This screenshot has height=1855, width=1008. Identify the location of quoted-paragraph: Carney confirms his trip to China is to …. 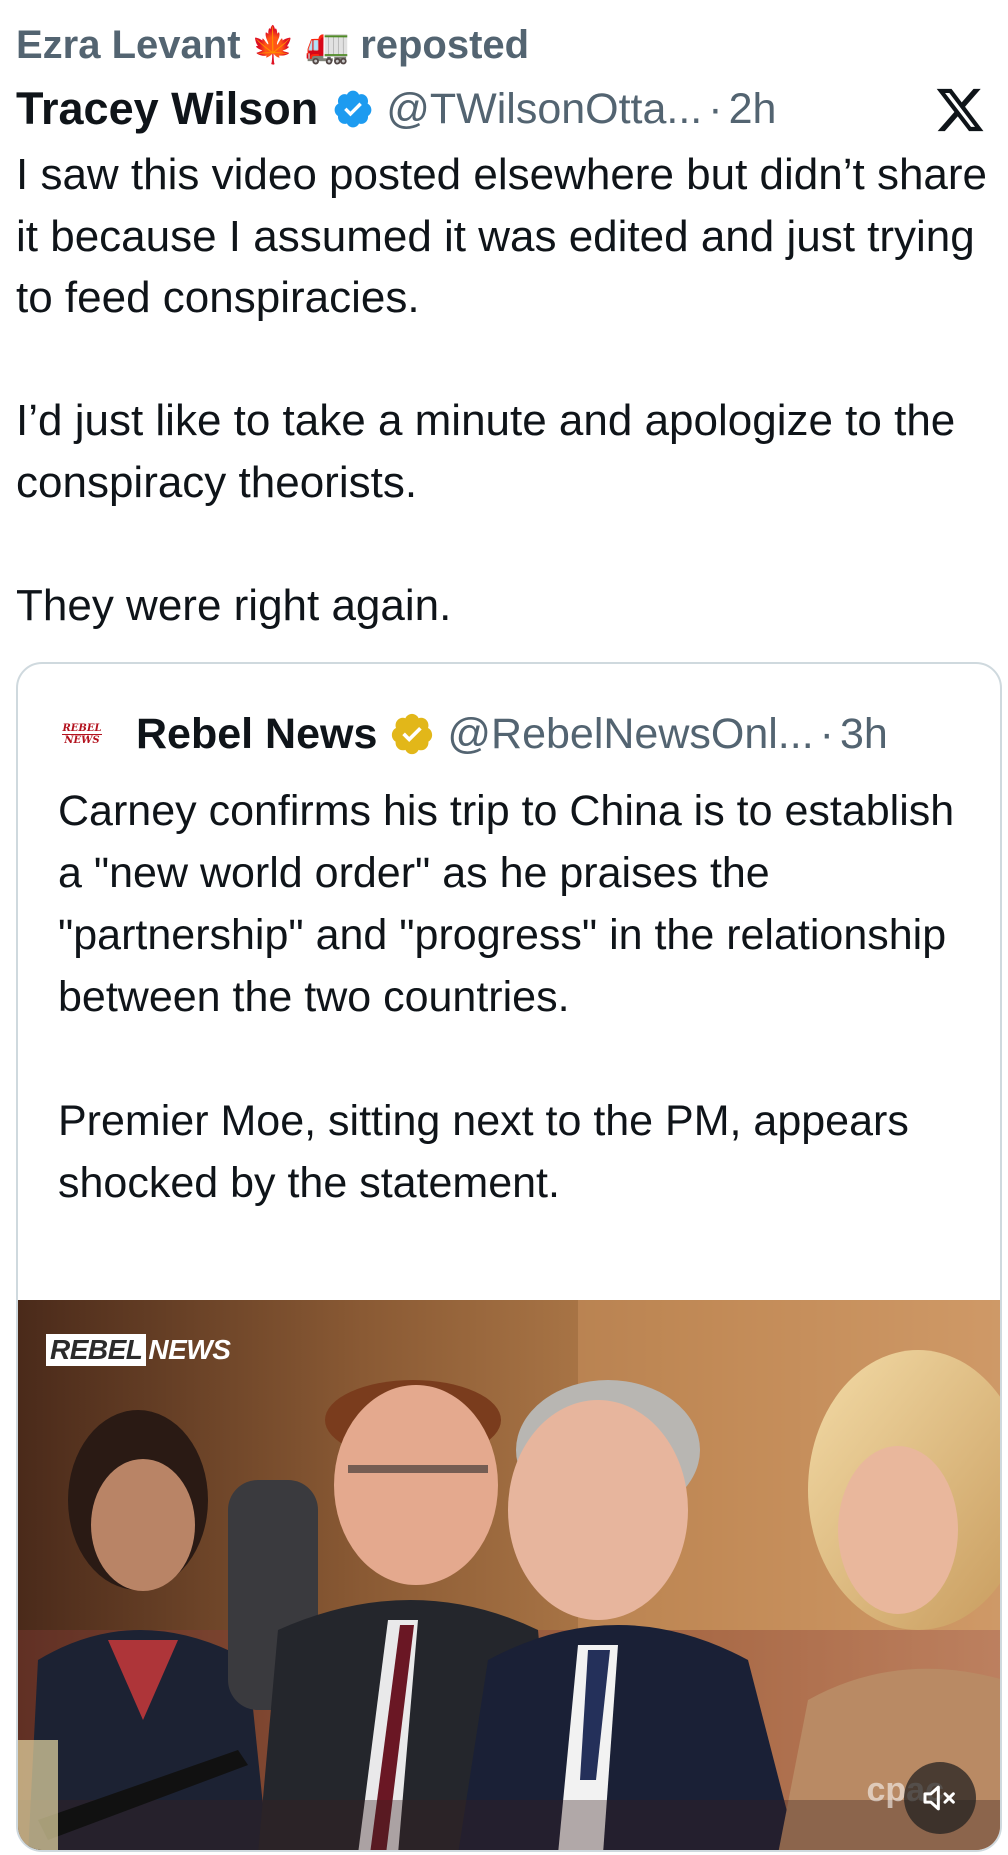
(506, 904).